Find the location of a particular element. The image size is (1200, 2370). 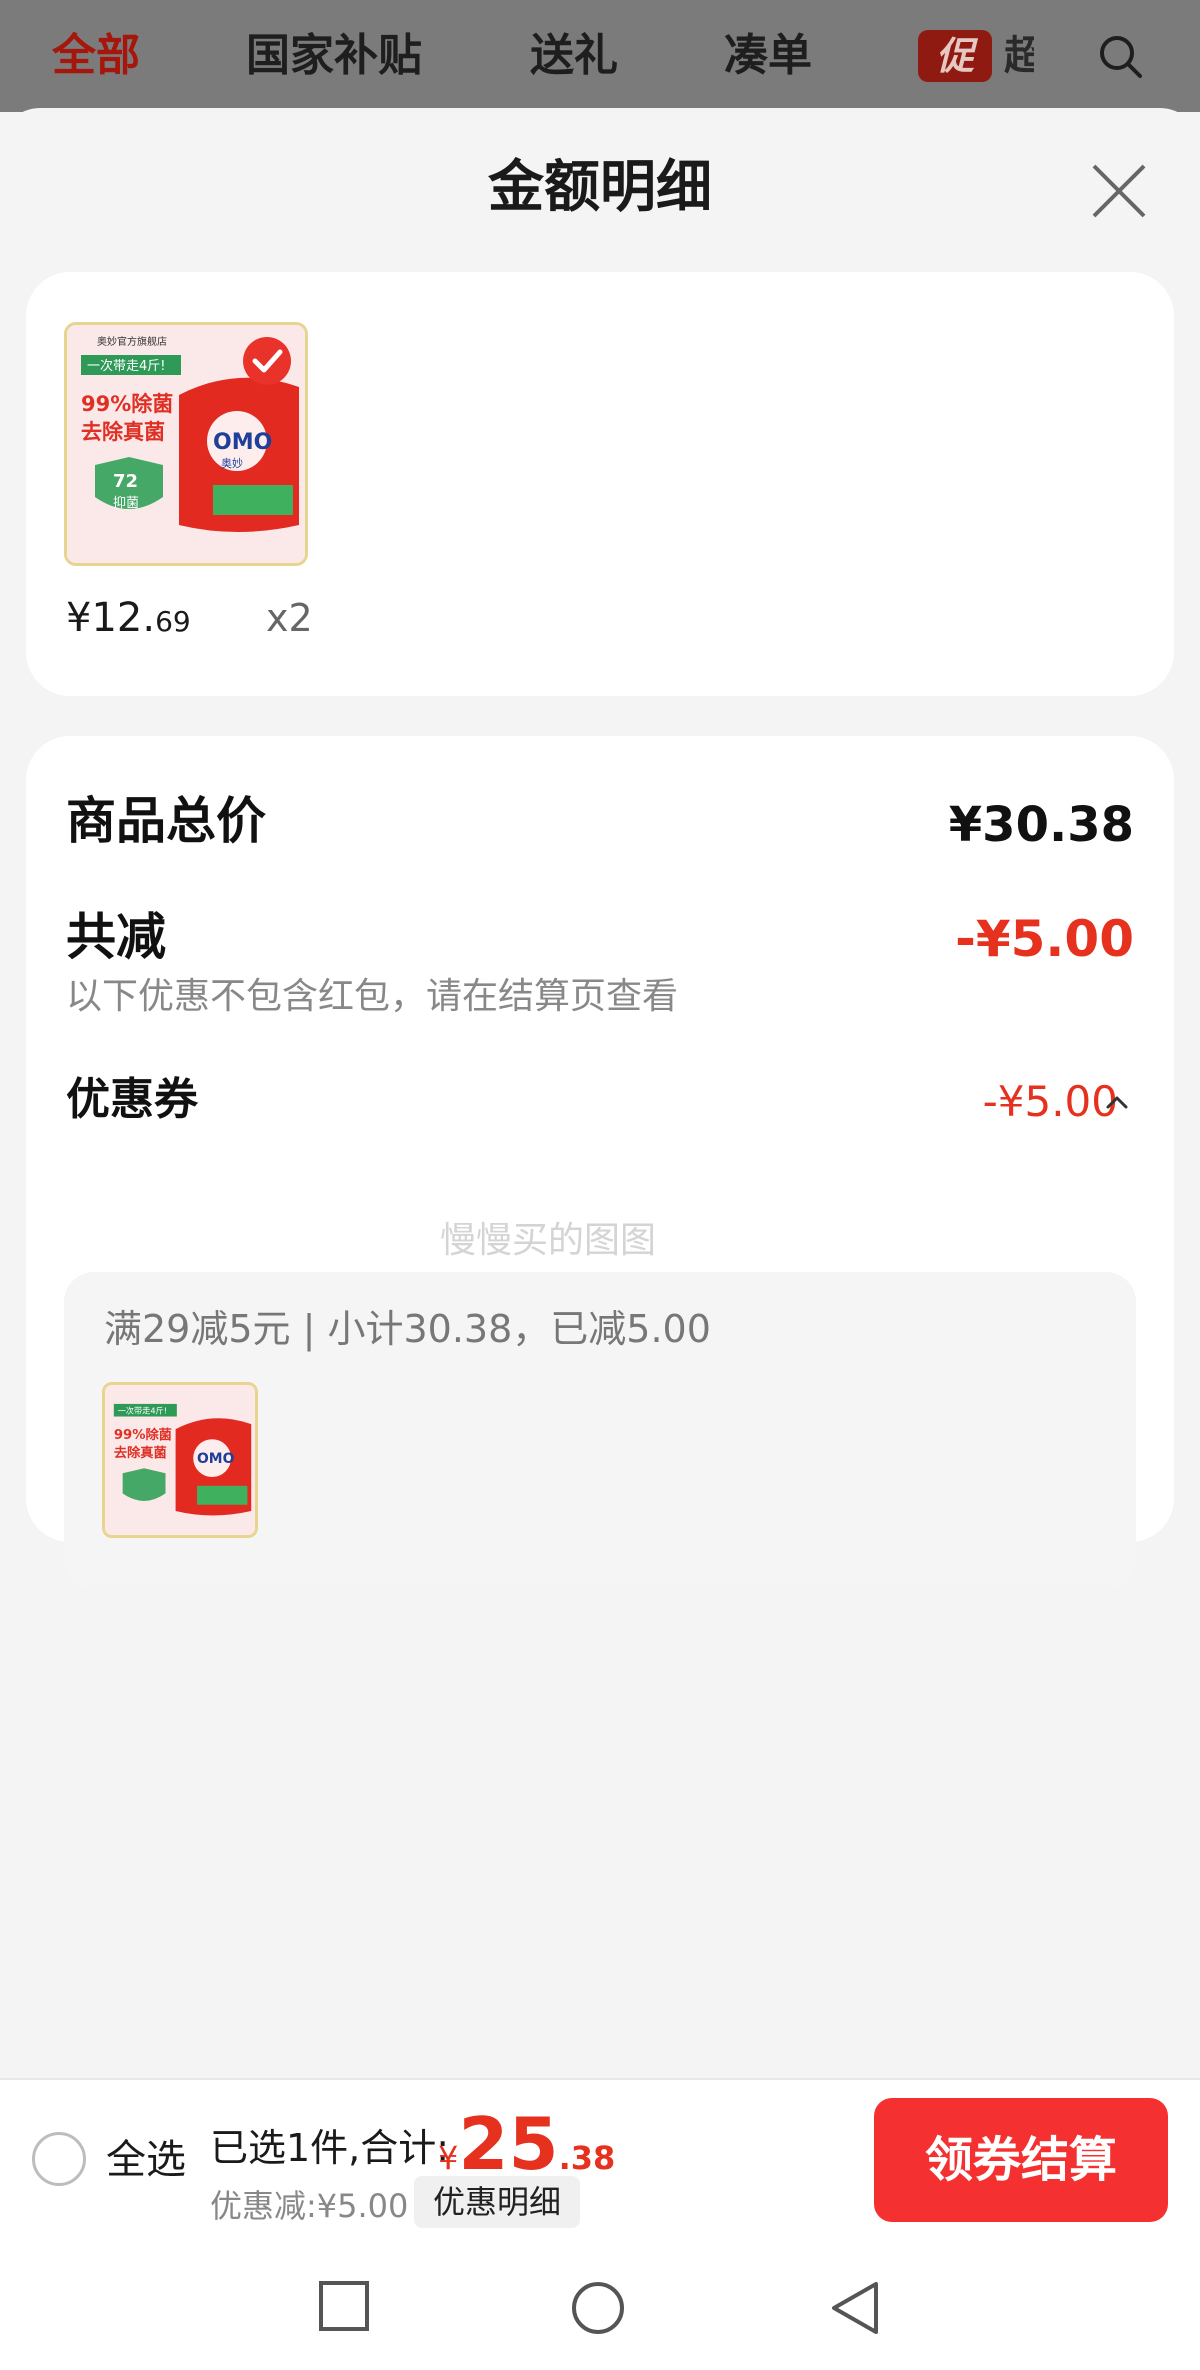

sheet-title: 金额明细 is located at coordinates (600, 187).